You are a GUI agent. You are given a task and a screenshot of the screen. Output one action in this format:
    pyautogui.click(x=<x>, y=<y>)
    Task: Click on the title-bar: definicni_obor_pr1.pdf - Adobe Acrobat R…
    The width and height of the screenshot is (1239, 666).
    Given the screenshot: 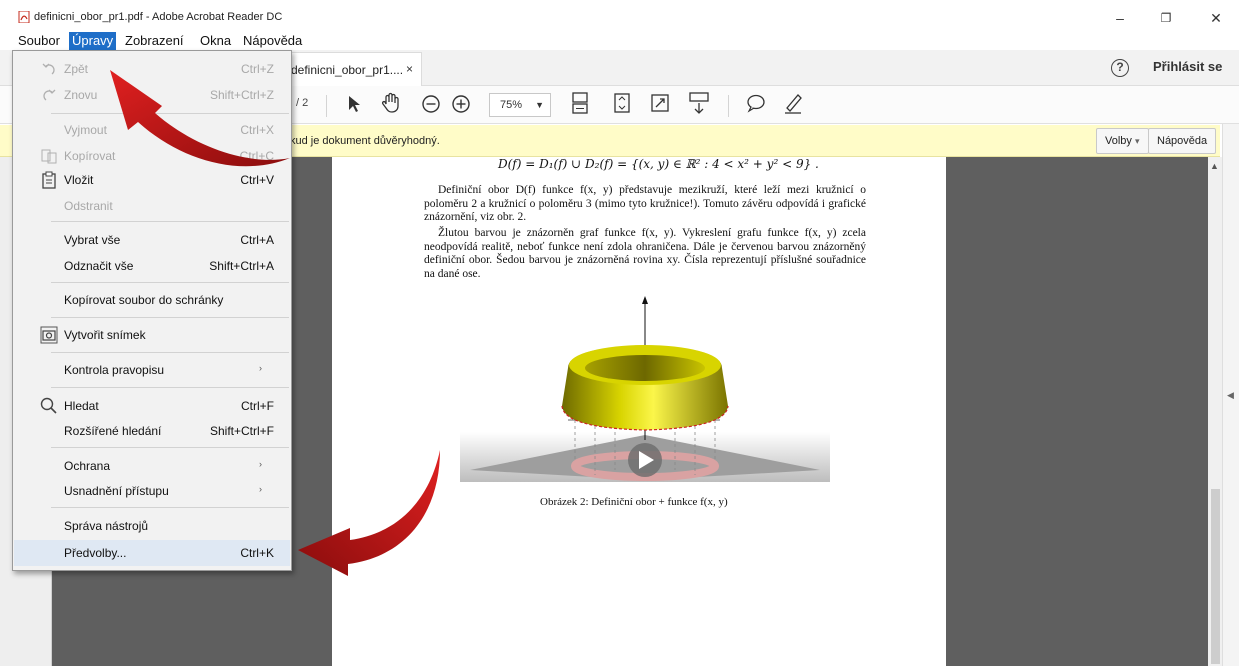 What is the action you would take?
    pyautogui.click(x=619, y=16)
    